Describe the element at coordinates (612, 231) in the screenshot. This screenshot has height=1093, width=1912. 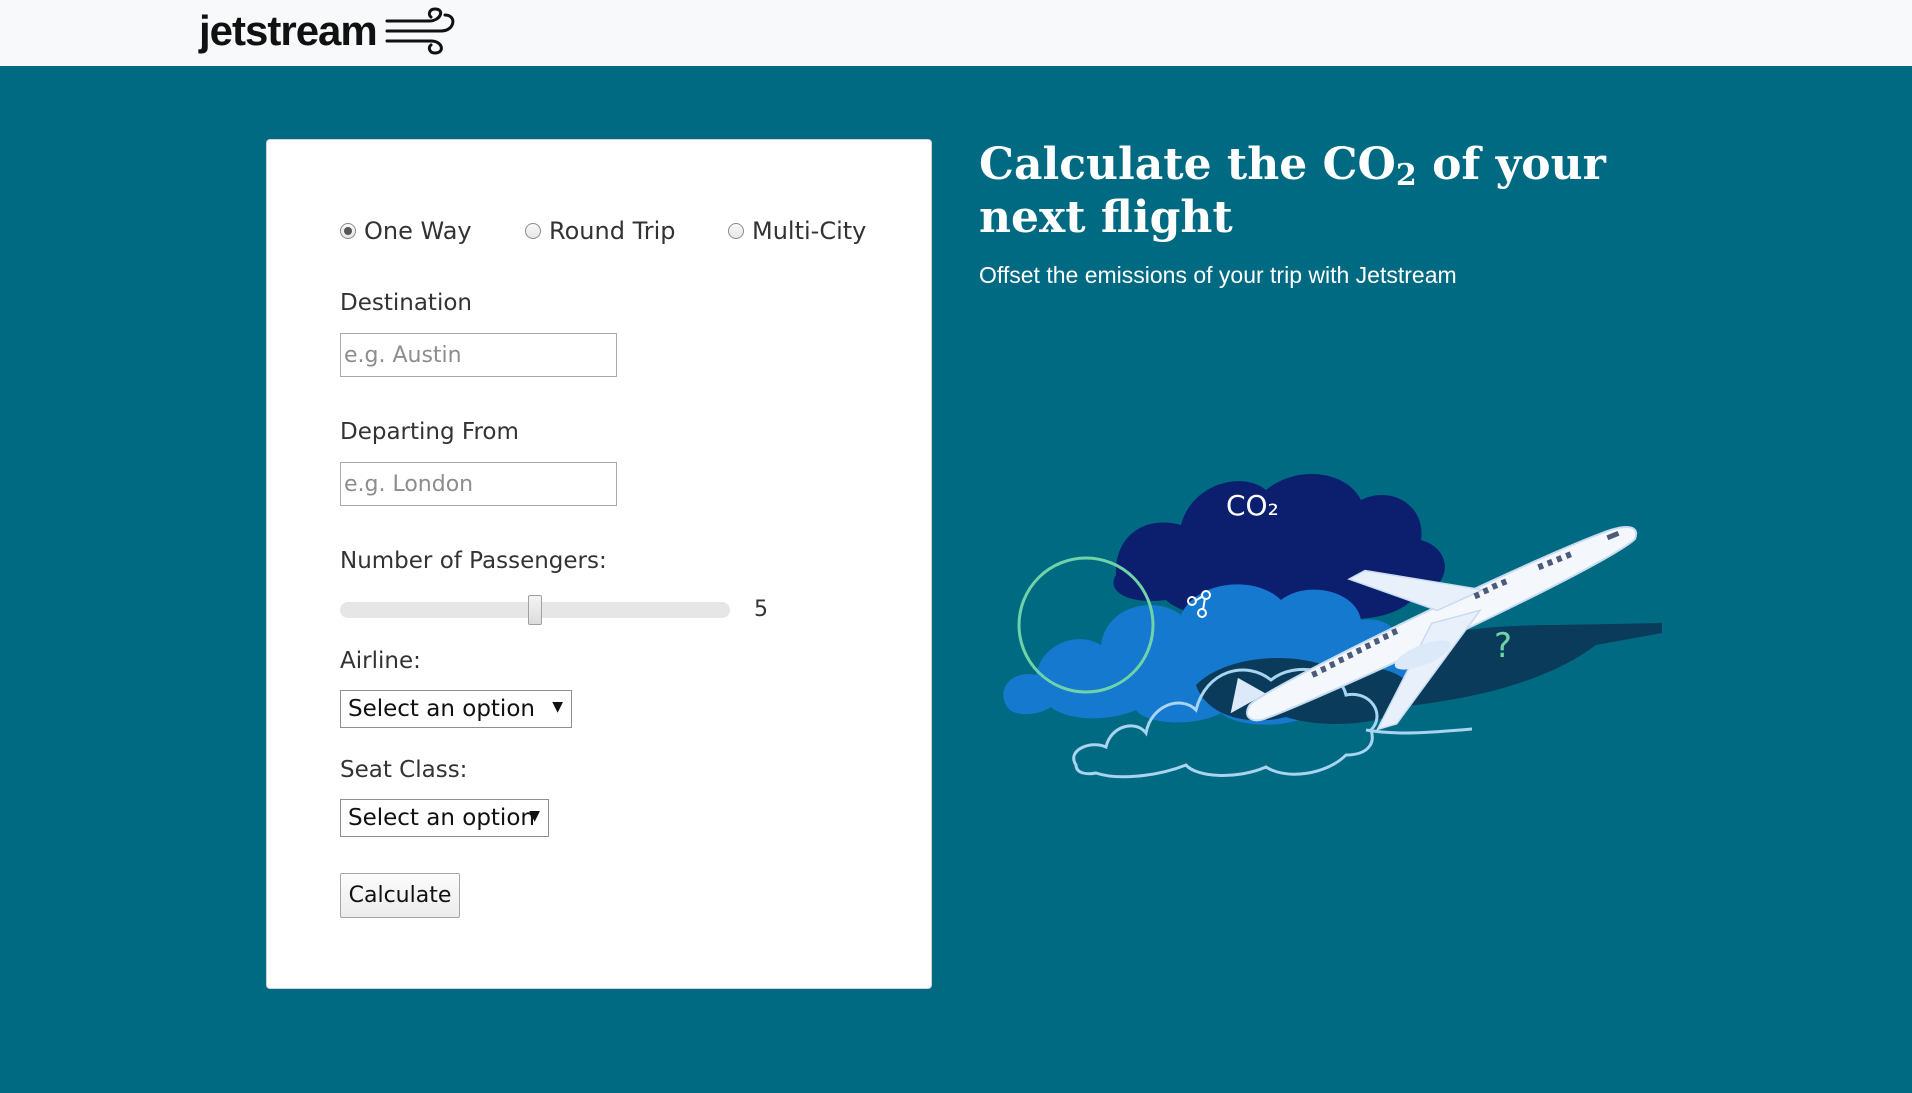
I see `radio-round-trip-label: Round Trip` at that location.